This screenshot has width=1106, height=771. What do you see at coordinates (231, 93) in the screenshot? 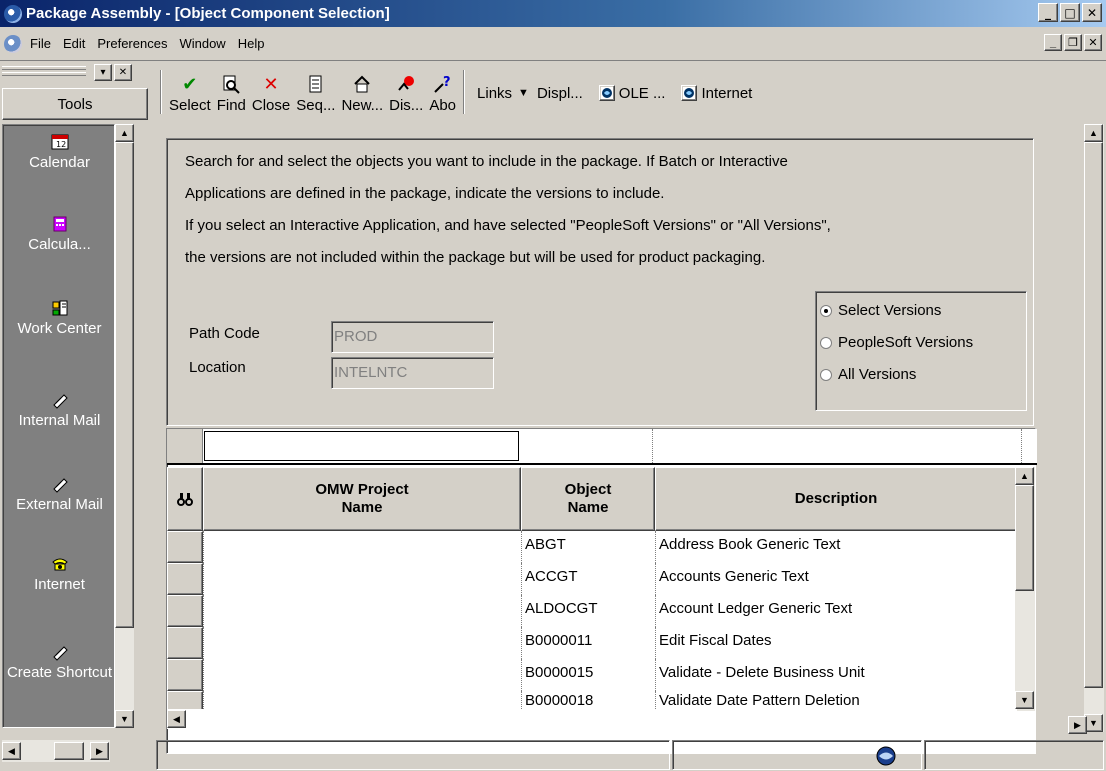
I see `find-button: Find` at bounding box center [231, 93].